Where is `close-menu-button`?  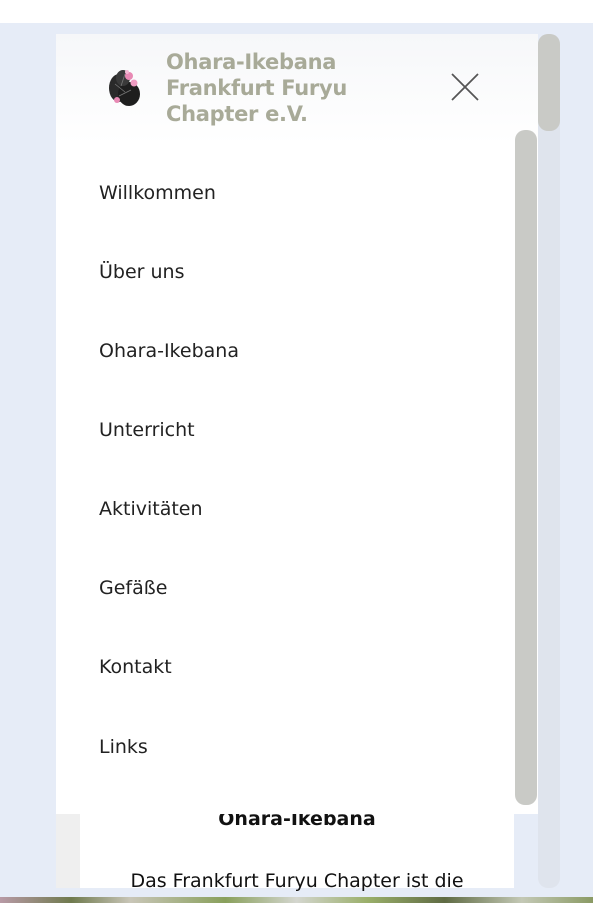 close-menu-button is located at coordinates (465, 87).